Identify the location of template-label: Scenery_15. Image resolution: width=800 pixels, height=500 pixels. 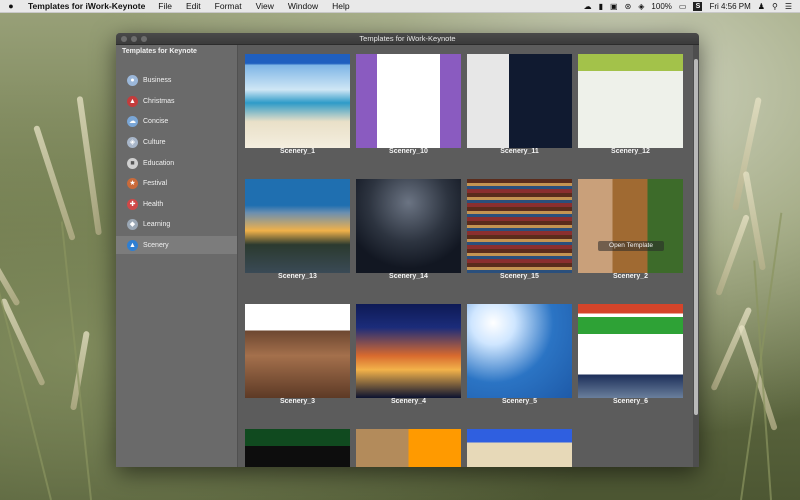
(519, 276).